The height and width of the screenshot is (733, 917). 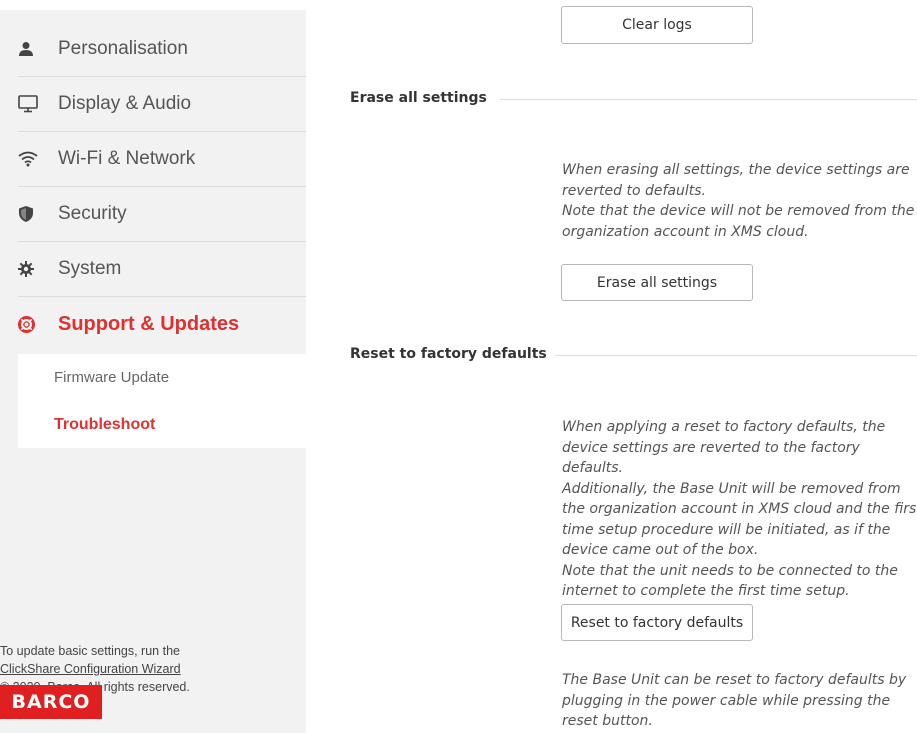 What do you see at coordinates (30, 104) in the screenshot?
I see `monitor-icon` at bounding box center [30, 104].